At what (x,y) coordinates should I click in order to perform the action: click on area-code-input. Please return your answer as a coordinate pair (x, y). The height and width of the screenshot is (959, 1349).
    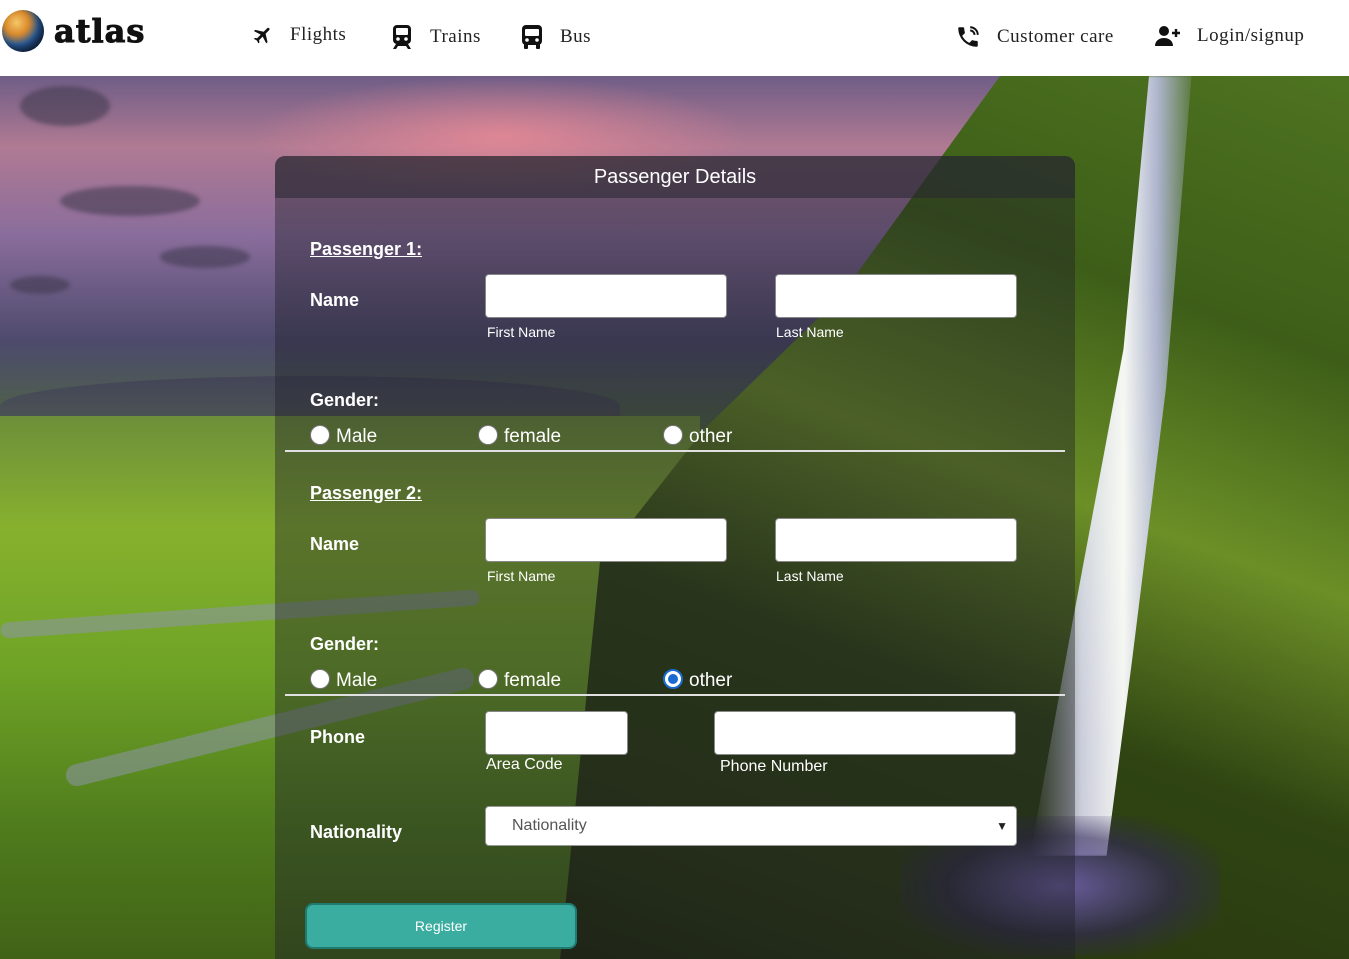
    Looking at the image, I should click on (556, 733).